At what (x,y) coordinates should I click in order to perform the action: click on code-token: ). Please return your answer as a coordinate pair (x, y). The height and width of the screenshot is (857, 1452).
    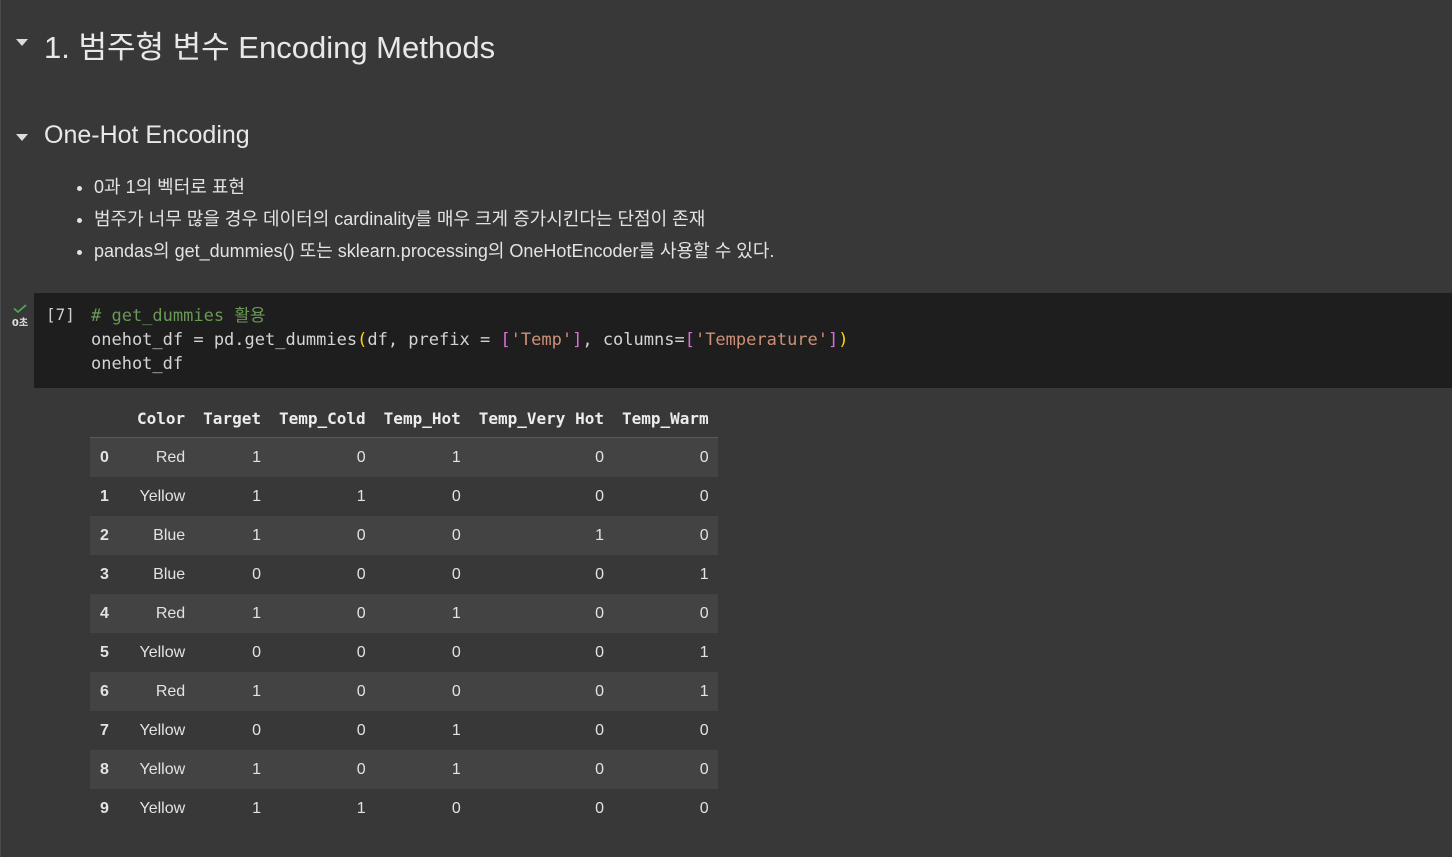
    Looking at the image, I should click on (843, 340).